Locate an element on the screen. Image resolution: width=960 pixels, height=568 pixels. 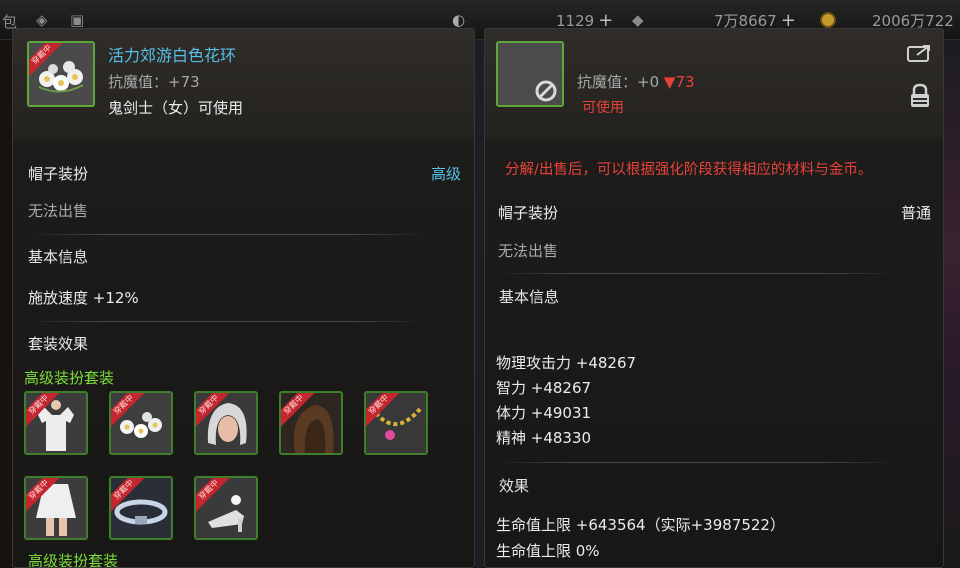
gem-icon: ◆ is located at coordinates (638, 20).